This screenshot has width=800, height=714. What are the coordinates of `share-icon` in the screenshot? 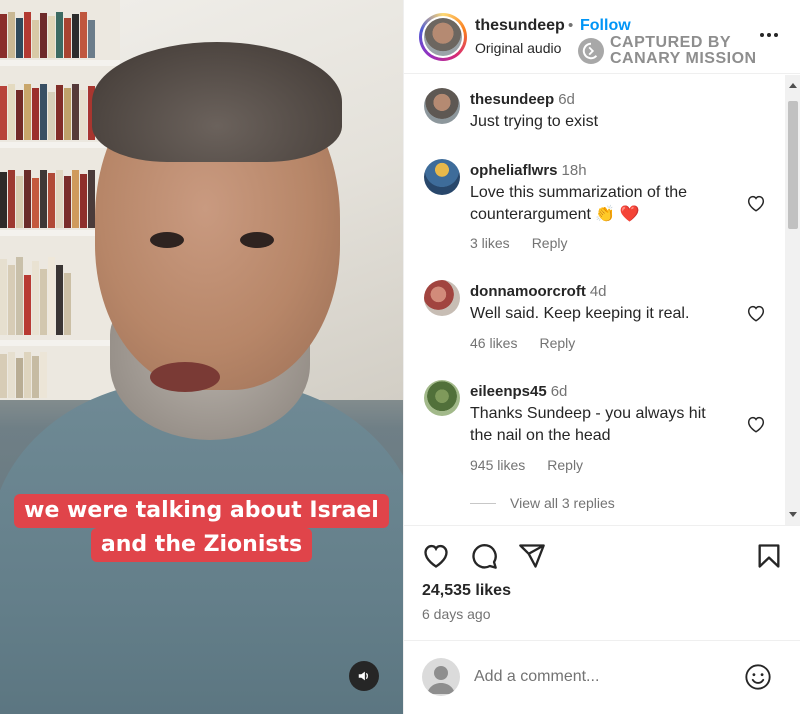 It's located at (532, 556).